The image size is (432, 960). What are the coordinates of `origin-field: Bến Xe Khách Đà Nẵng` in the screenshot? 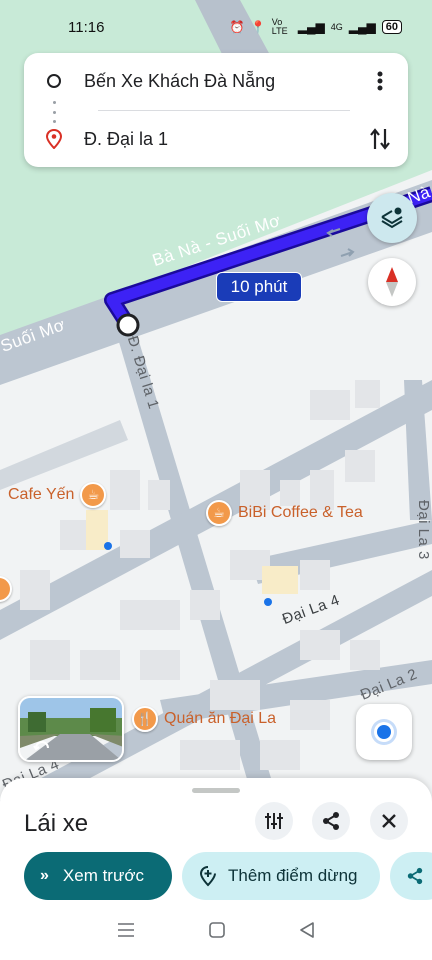 It's located at (218, 81).